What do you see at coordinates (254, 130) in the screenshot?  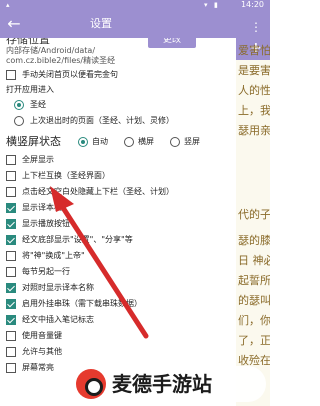 I see `background-text-line: 瑟用亲爱的` at bounding box center [254, 130].